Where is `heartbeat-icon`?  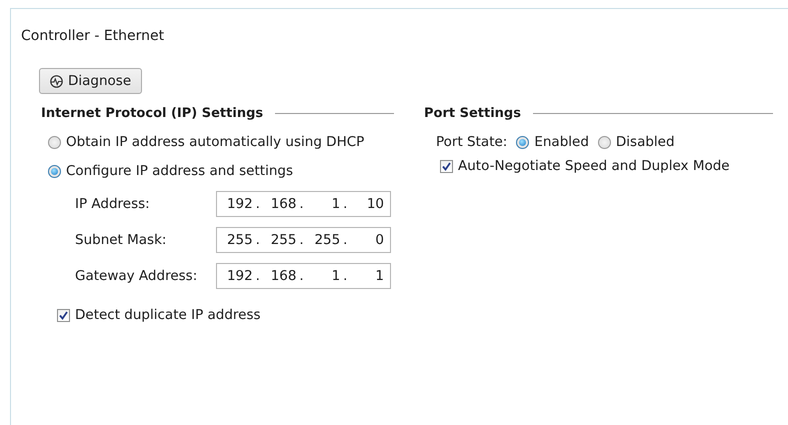 heartbeat-icon is located at coordinates (56, 81).